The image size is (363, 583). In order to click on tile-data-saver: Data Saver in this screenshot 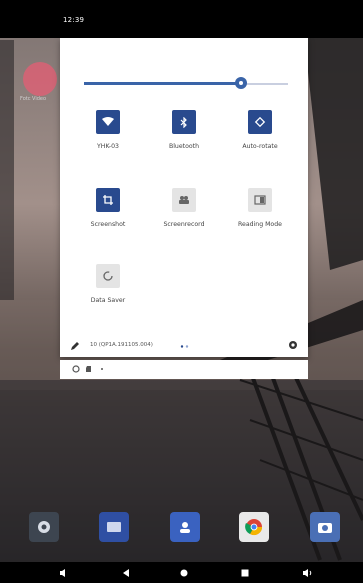, I will do `click(108, 284)`.